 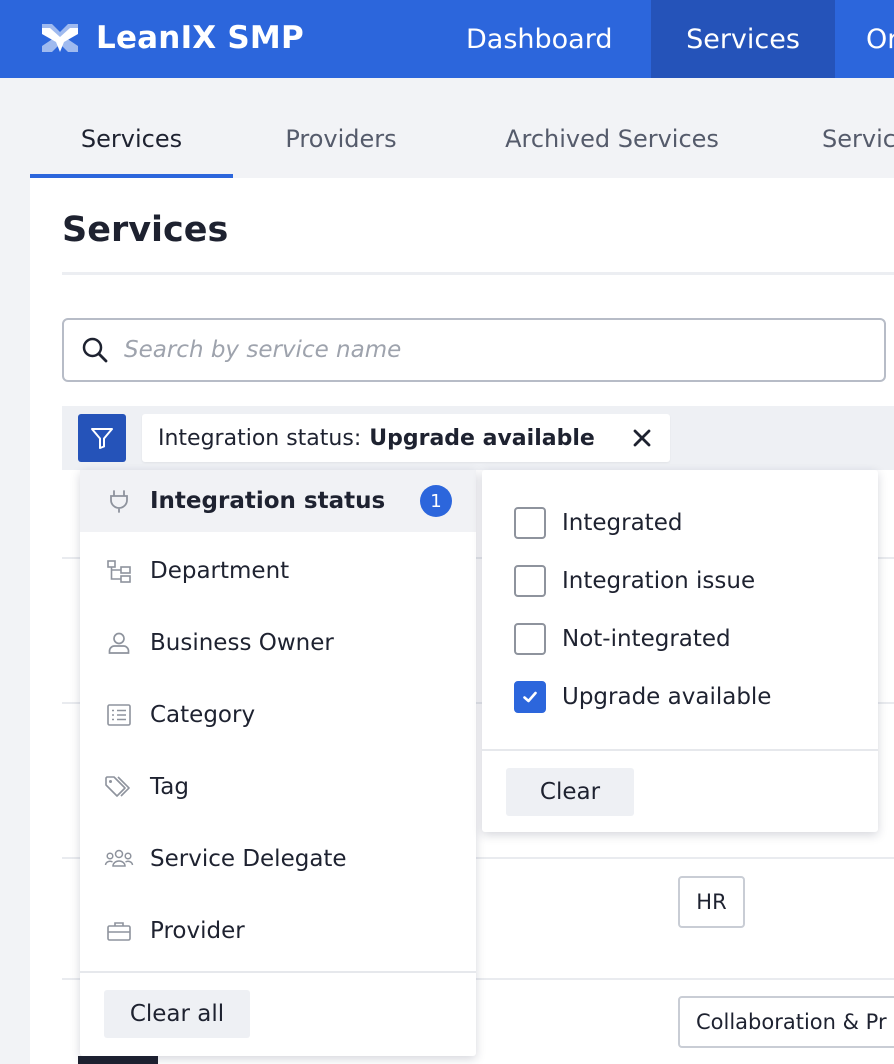 I want to click on org-tree-icon, so click(x=119, y=571).